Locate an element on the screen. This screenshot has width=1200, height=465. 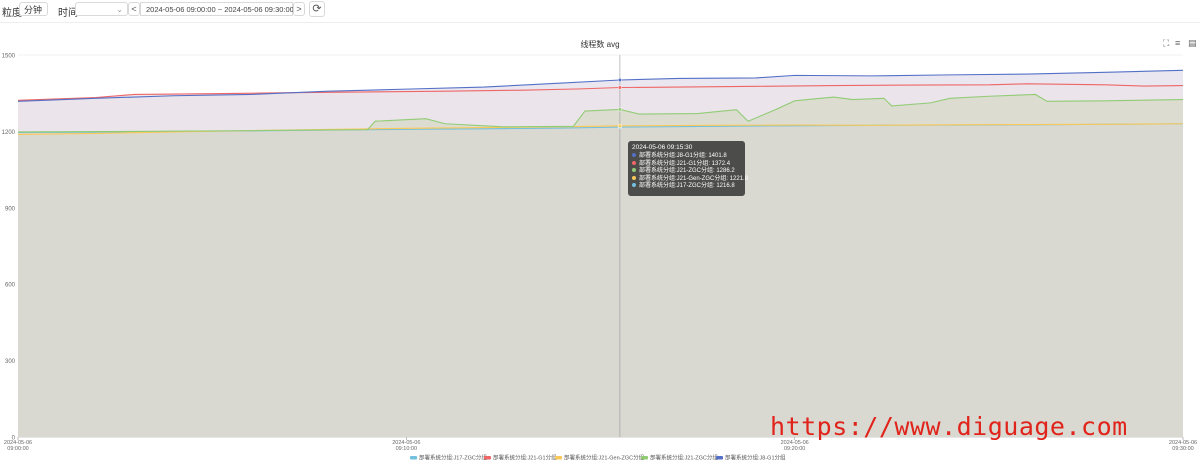
x-tick-time: 09:20:00 is located at coordinates (794, 449).